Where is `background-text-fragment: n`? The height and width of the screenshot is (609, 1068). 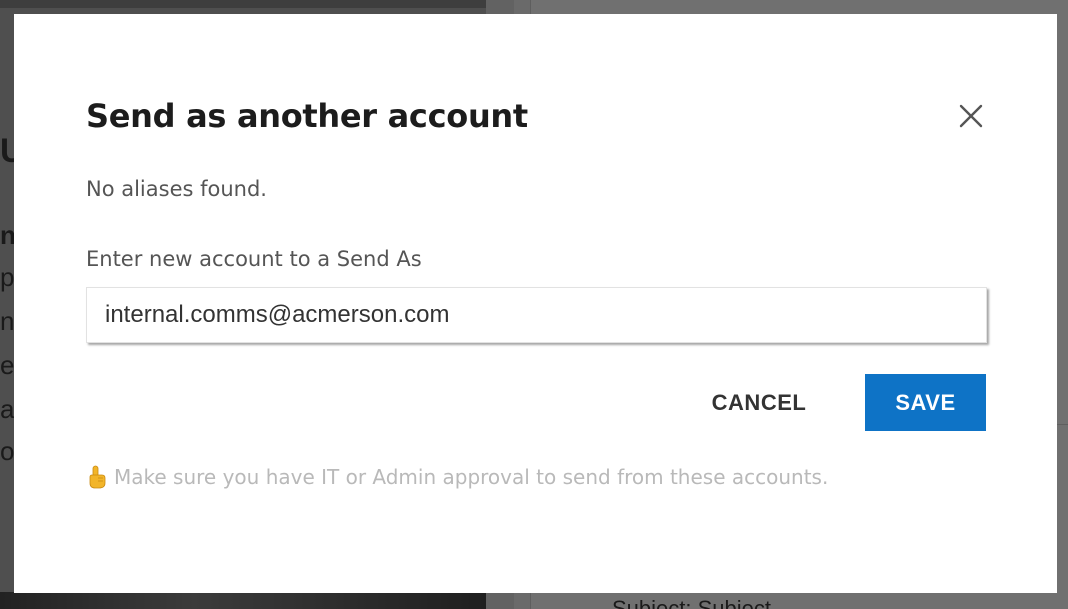
background-text-fragment: n is located at coordinates (7, 321).